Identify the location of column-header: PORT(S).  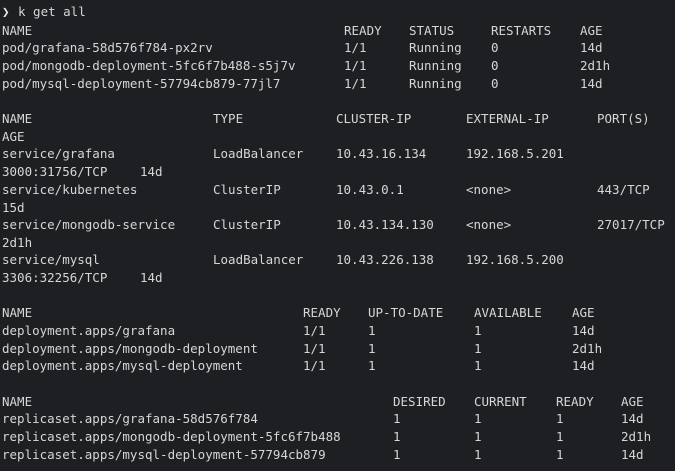
(623, 118).